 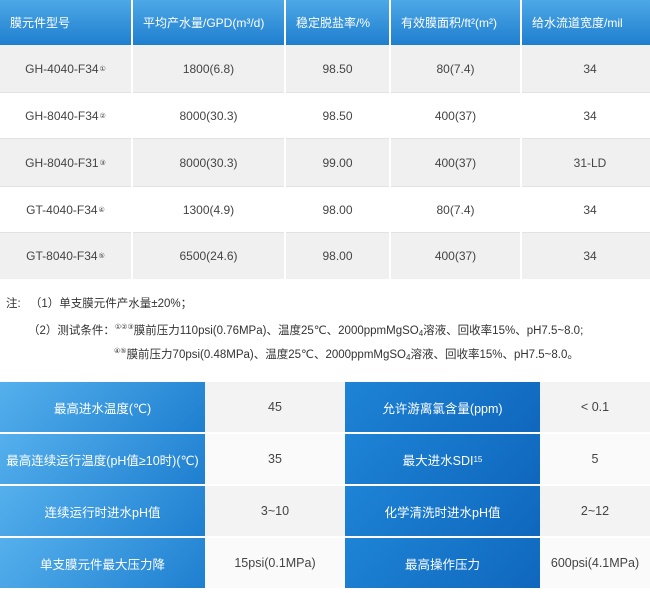 What do you see at coordinates (71, 331) in the screenshot?
I see `note-2-label: （2）测试条件：` at bounding box center [71, 331].